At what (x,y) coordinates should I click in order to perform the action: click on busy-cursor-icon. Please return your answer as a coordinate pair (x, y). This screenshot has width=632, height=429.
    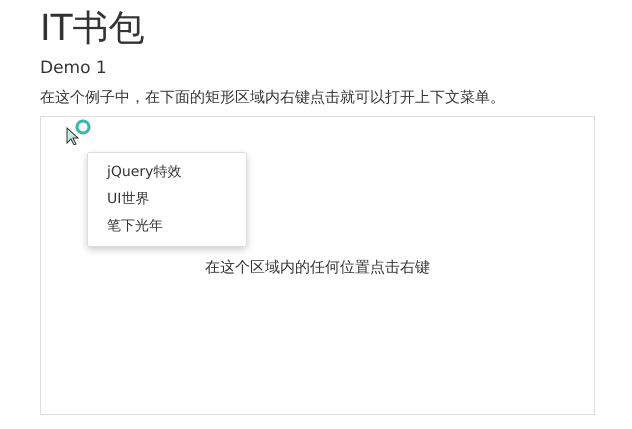
    Looking at the image, I should click on (79, 132).